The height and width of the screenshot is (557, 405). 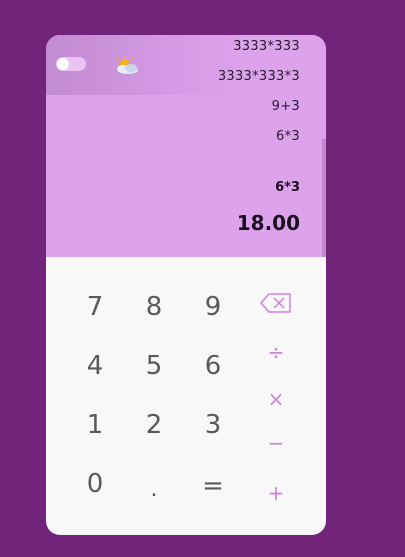 I want to click on toggle-knob, so click(x=63, y=64).